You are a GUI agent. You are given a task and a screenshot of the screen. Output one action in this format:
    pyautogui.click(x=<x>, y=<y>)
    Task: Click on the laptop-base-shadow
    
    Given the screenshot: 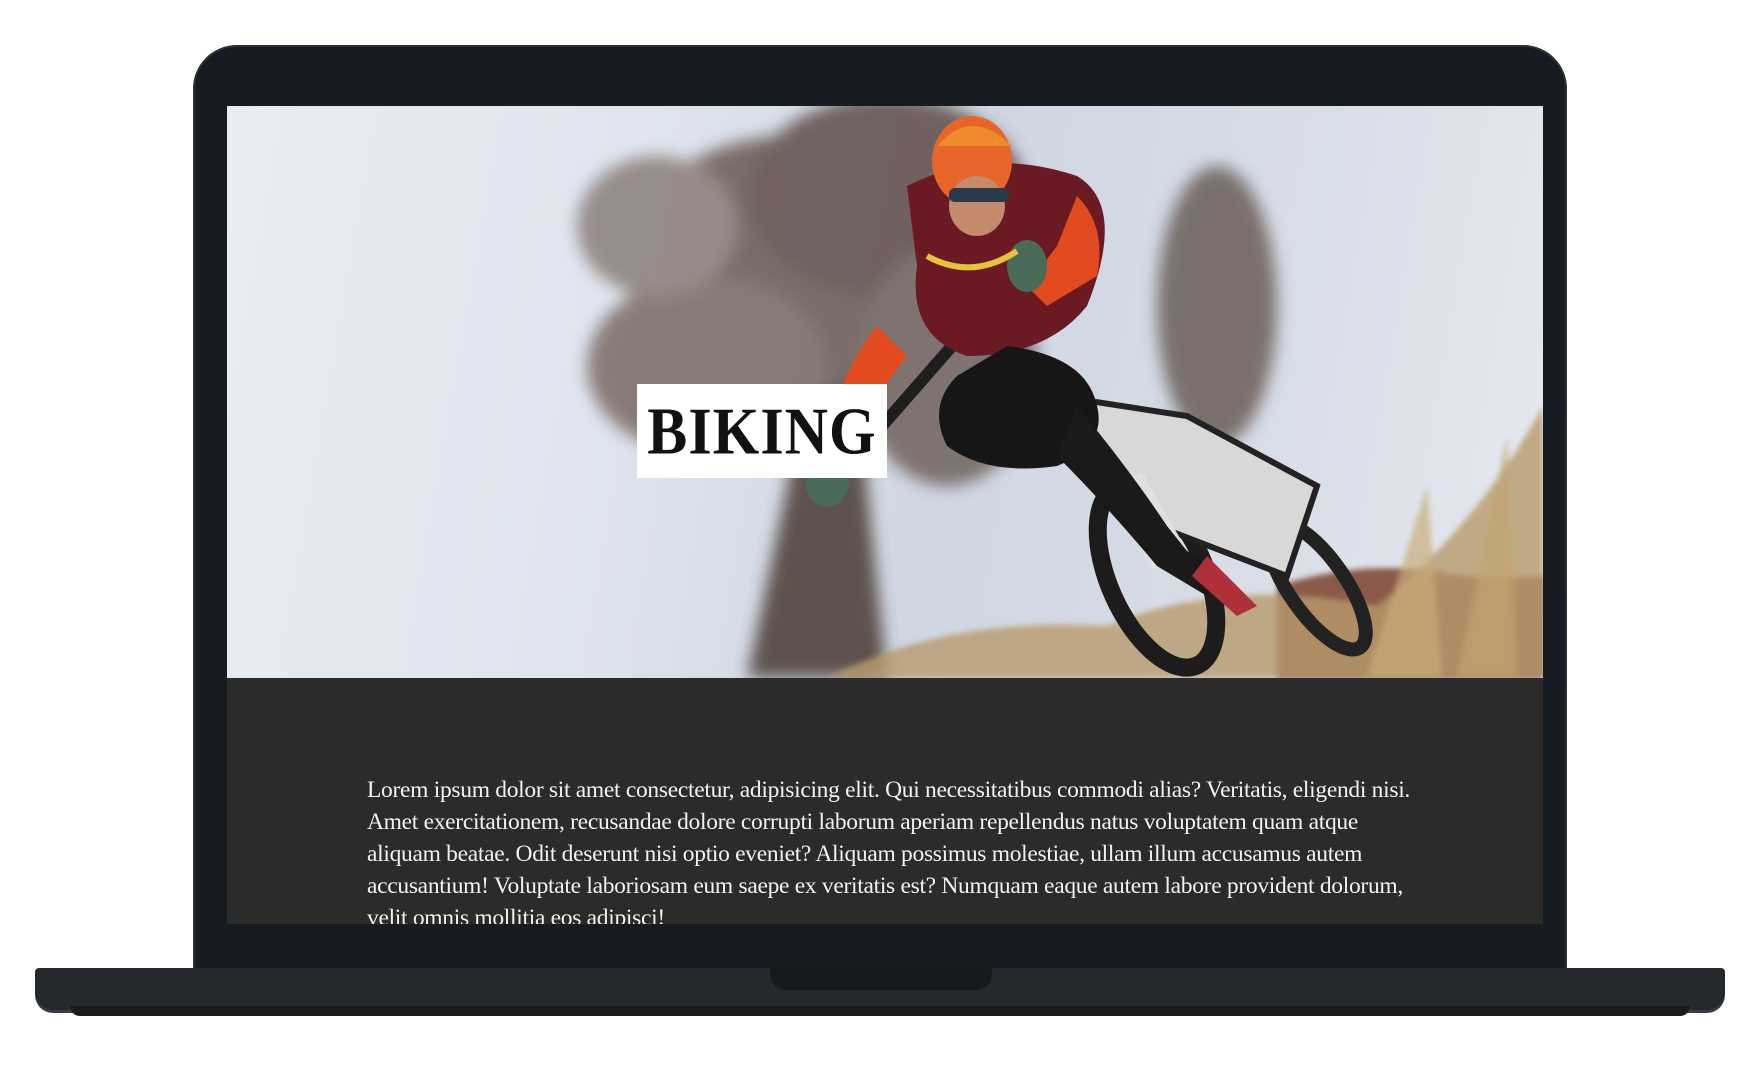 What is the action you would take?
    pyautogui.click(x=880, y=1011)
    